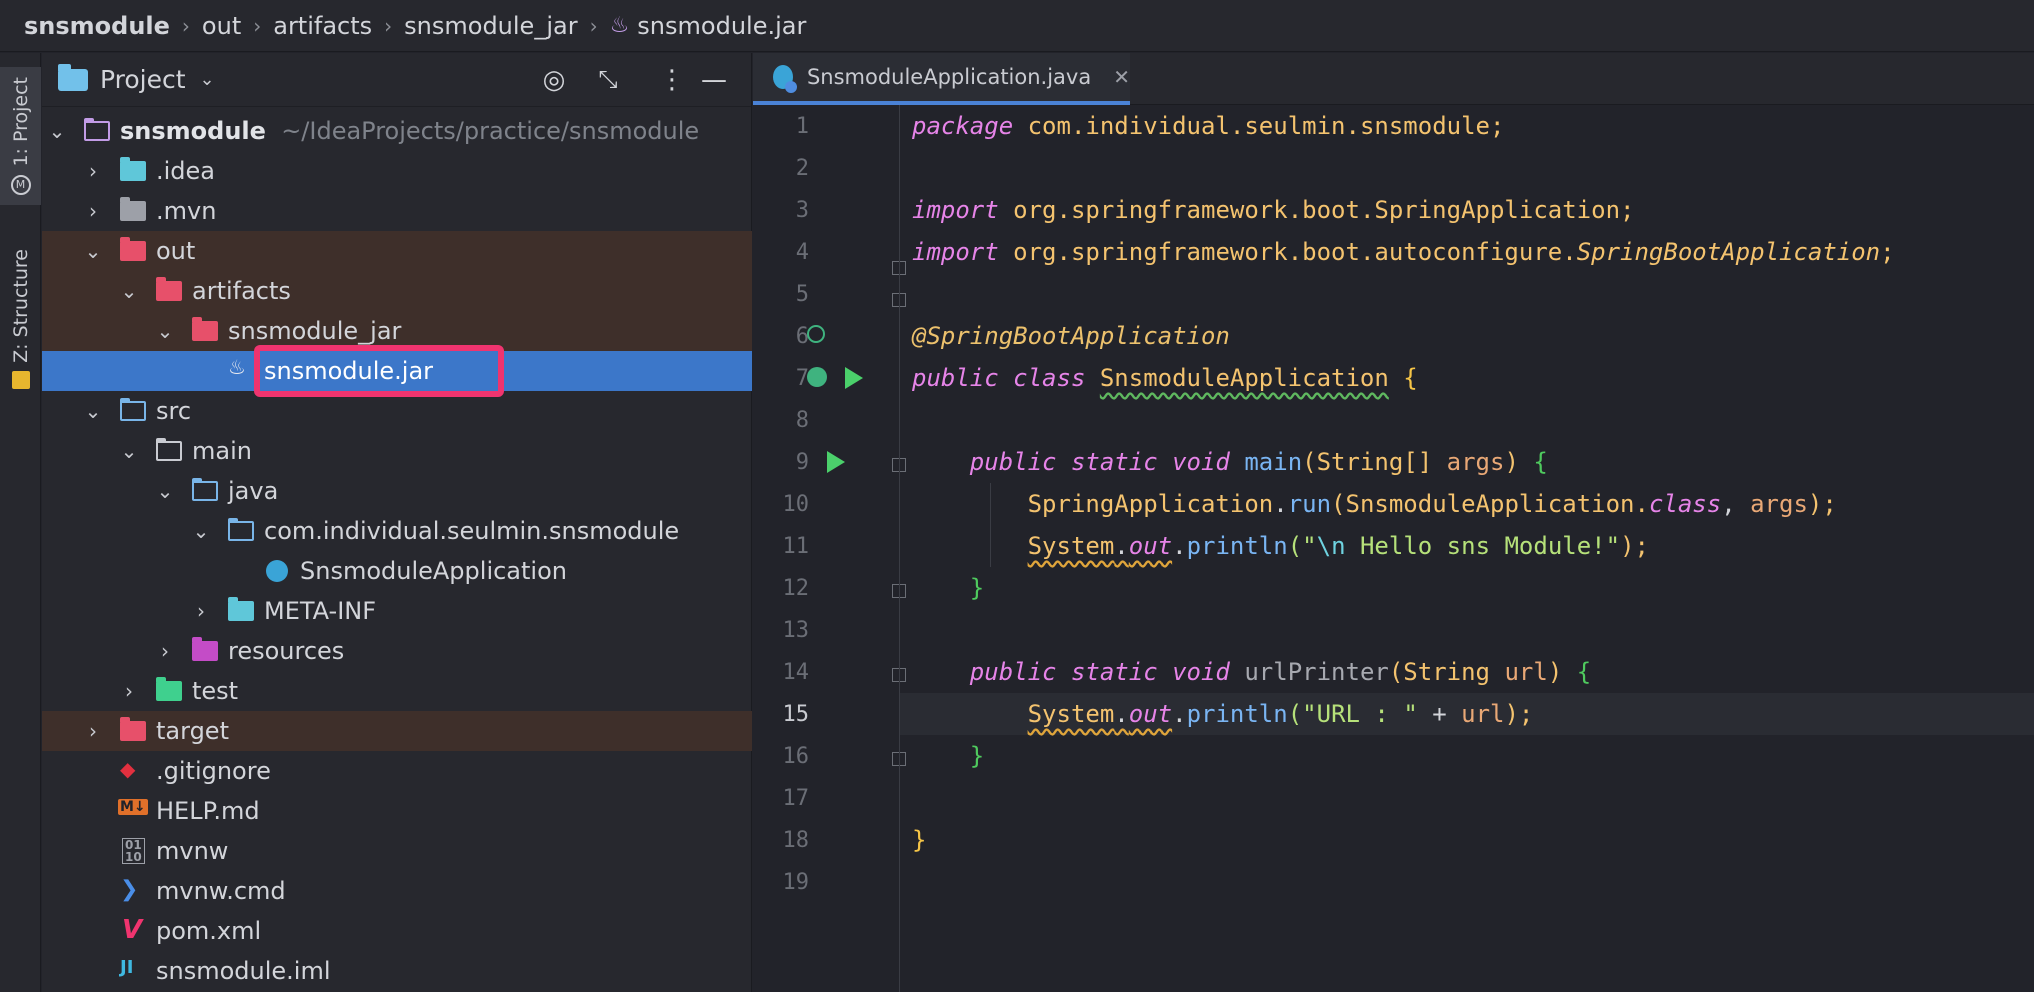 The image size is (2034, 992). What do you see at coordinates (1331, 546) in the screenshot?
I see `code-token: \n` at bounding box center [1331, 546].